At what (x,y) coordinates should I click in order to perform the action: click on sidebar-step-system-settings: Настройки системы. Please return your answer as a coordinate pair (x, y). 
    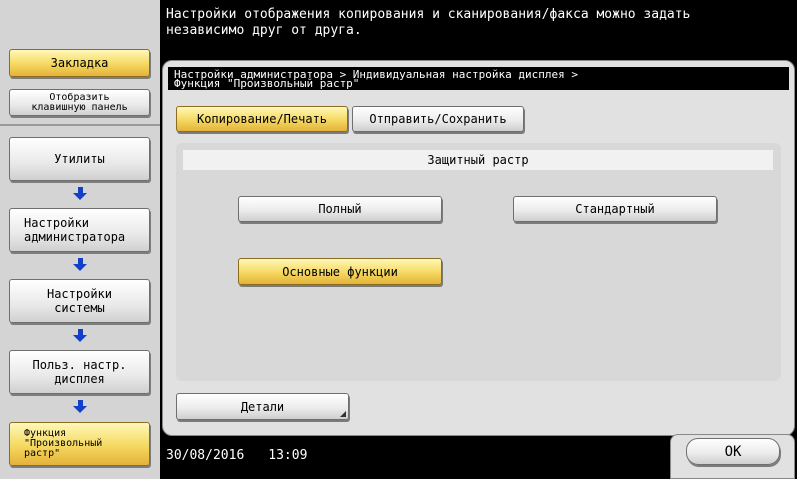
    Looking at the image, I should click on (79, 301).